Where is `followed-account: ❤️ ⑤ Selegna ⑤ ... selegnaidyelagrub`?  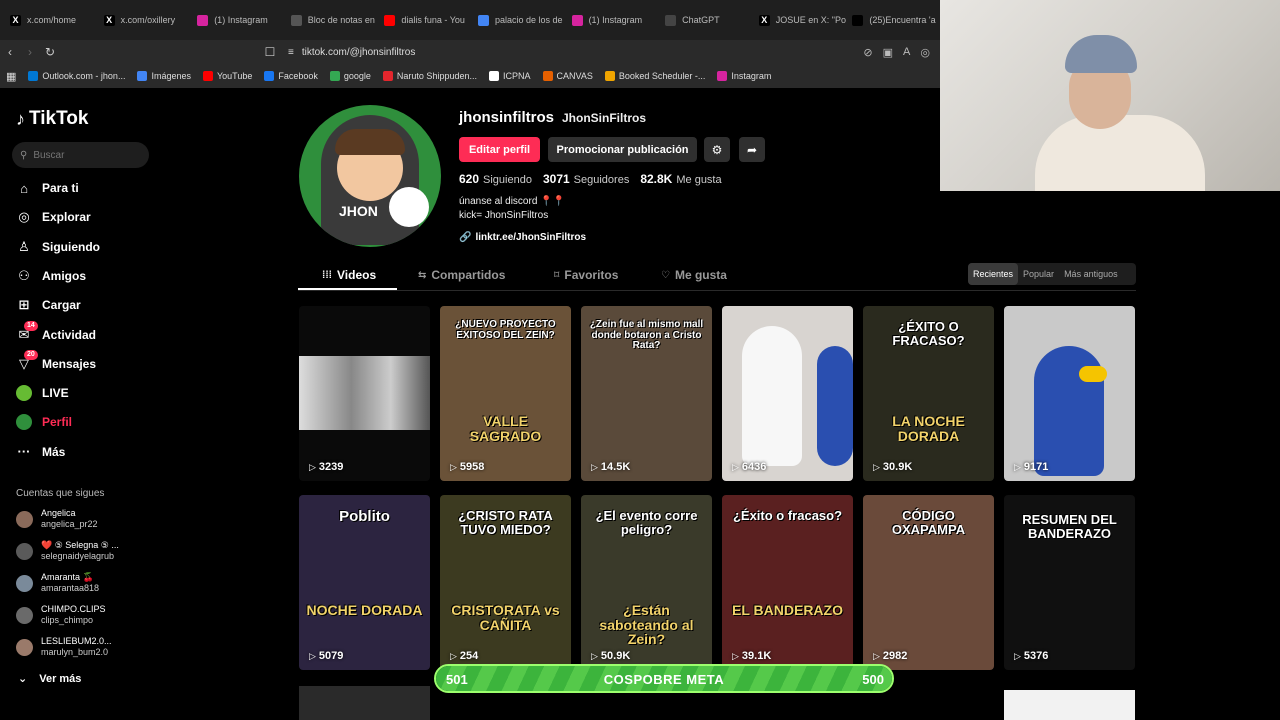 followed-account: ❤️ ⑤ Selegna ⑤ ... selegnaidyelagrub is located at coordinates (67, 551).